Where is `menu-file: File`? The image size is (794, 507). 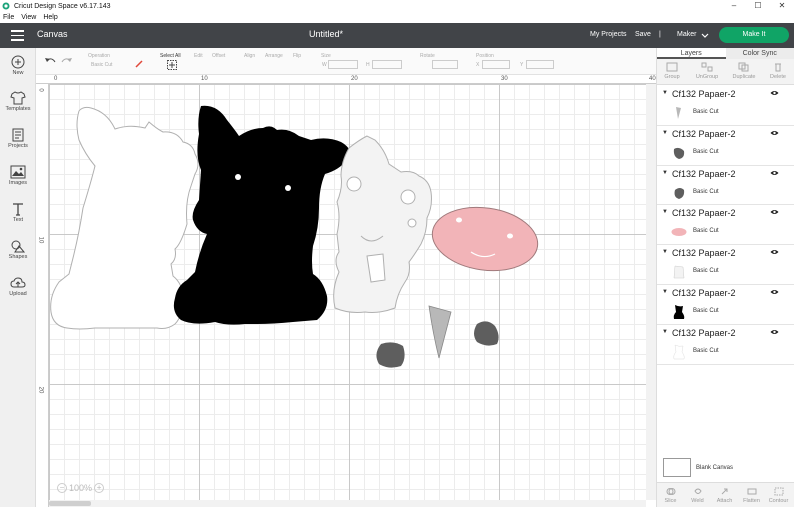 menu-file: File is located at coordinates (8, 17).